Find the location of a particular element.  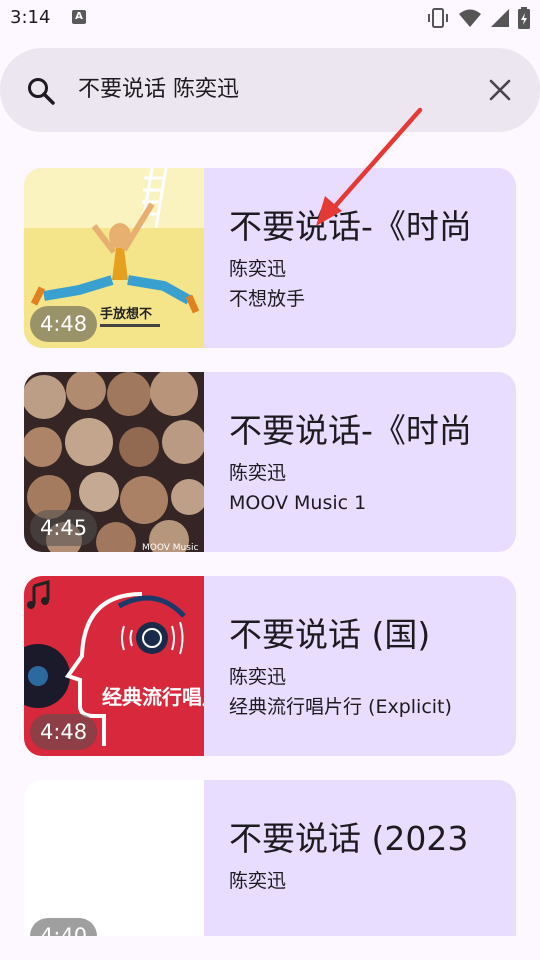

album-art is located at coordinates (114, 858).